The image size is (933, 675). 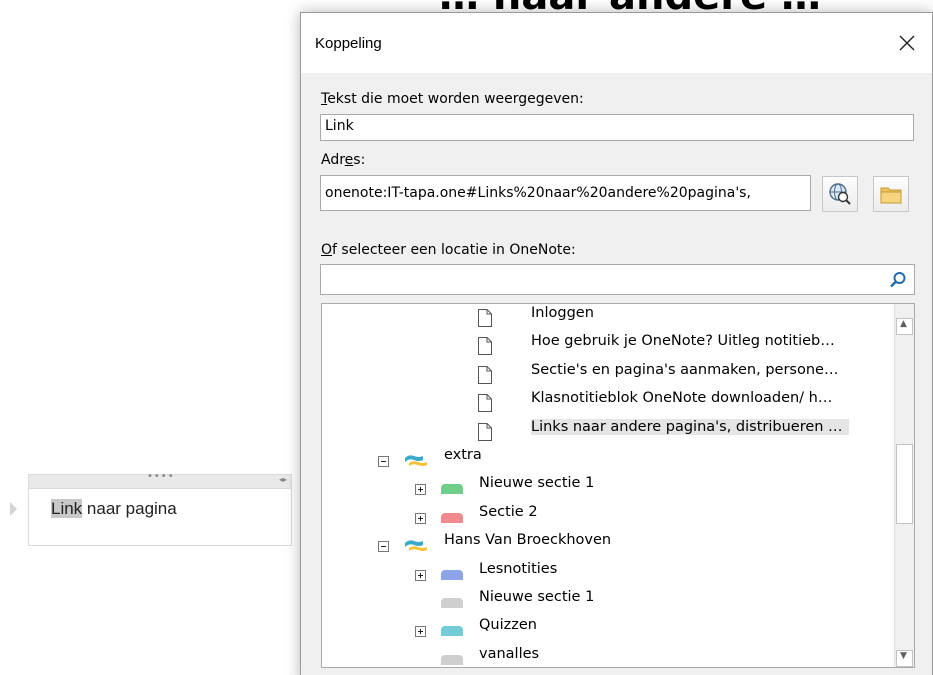 What do you see at coordinates (609, 575) in the screenshot?
I see `tree-section-row: Lesnotities` at bounding box center [609, 575].